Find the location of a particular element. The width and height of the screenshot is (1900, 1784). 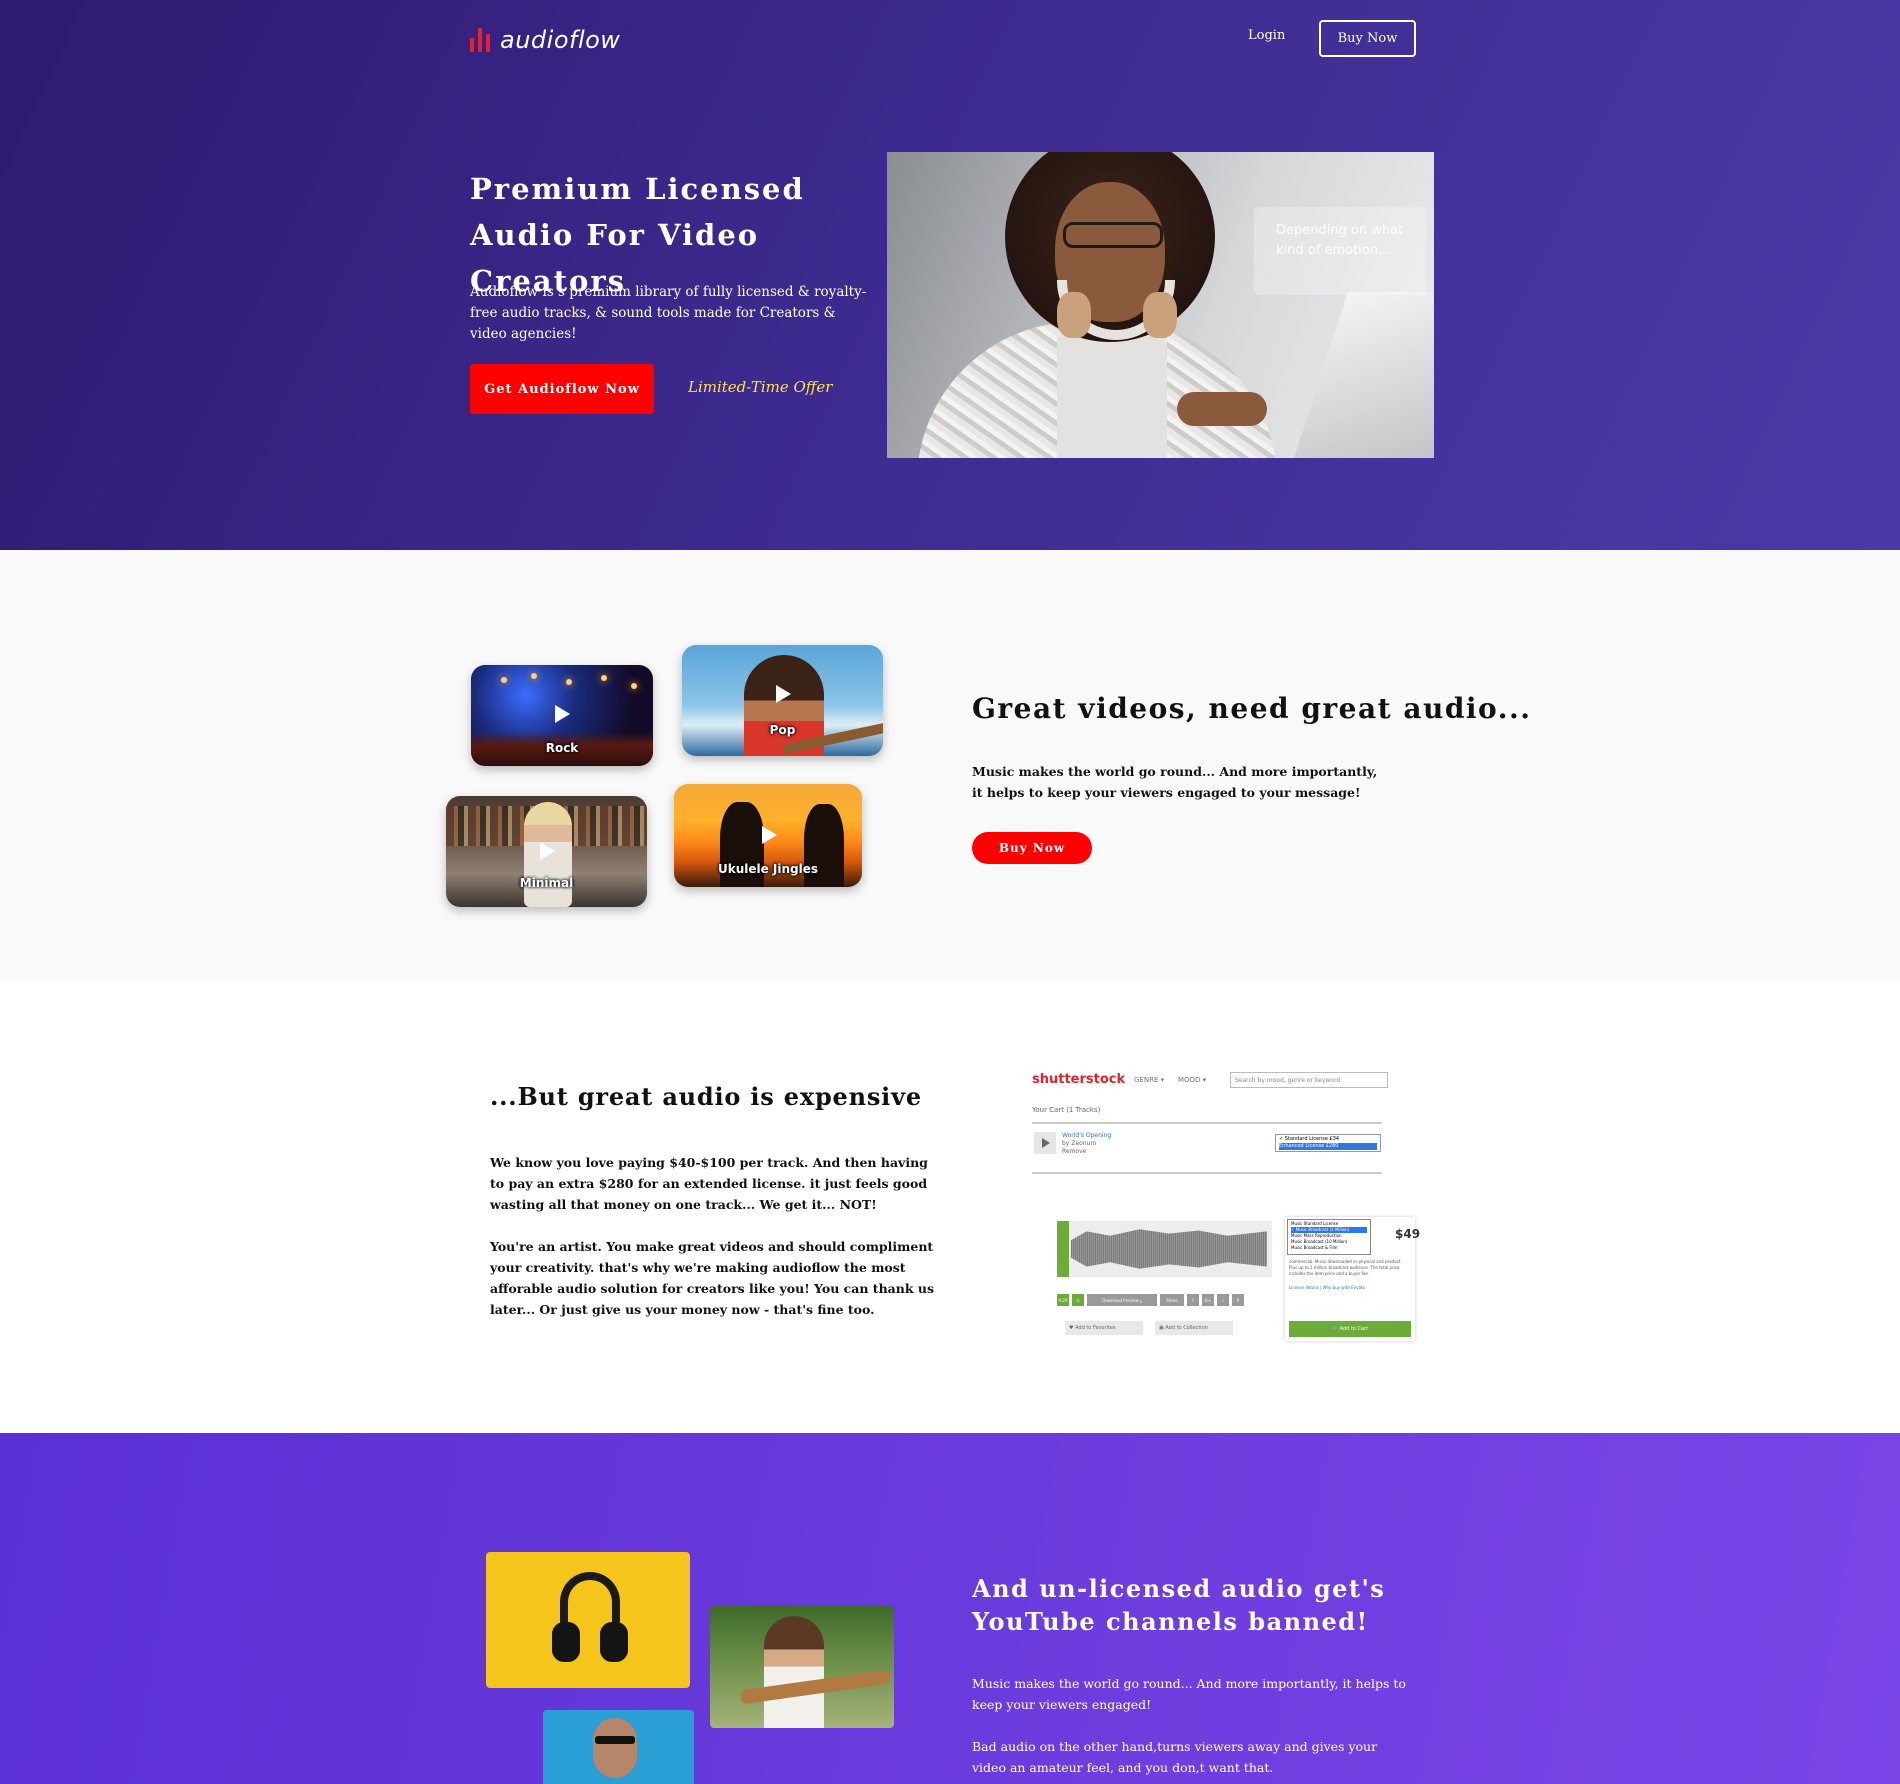

track-name: World's Opening is located at coordinates (1087, 1135).